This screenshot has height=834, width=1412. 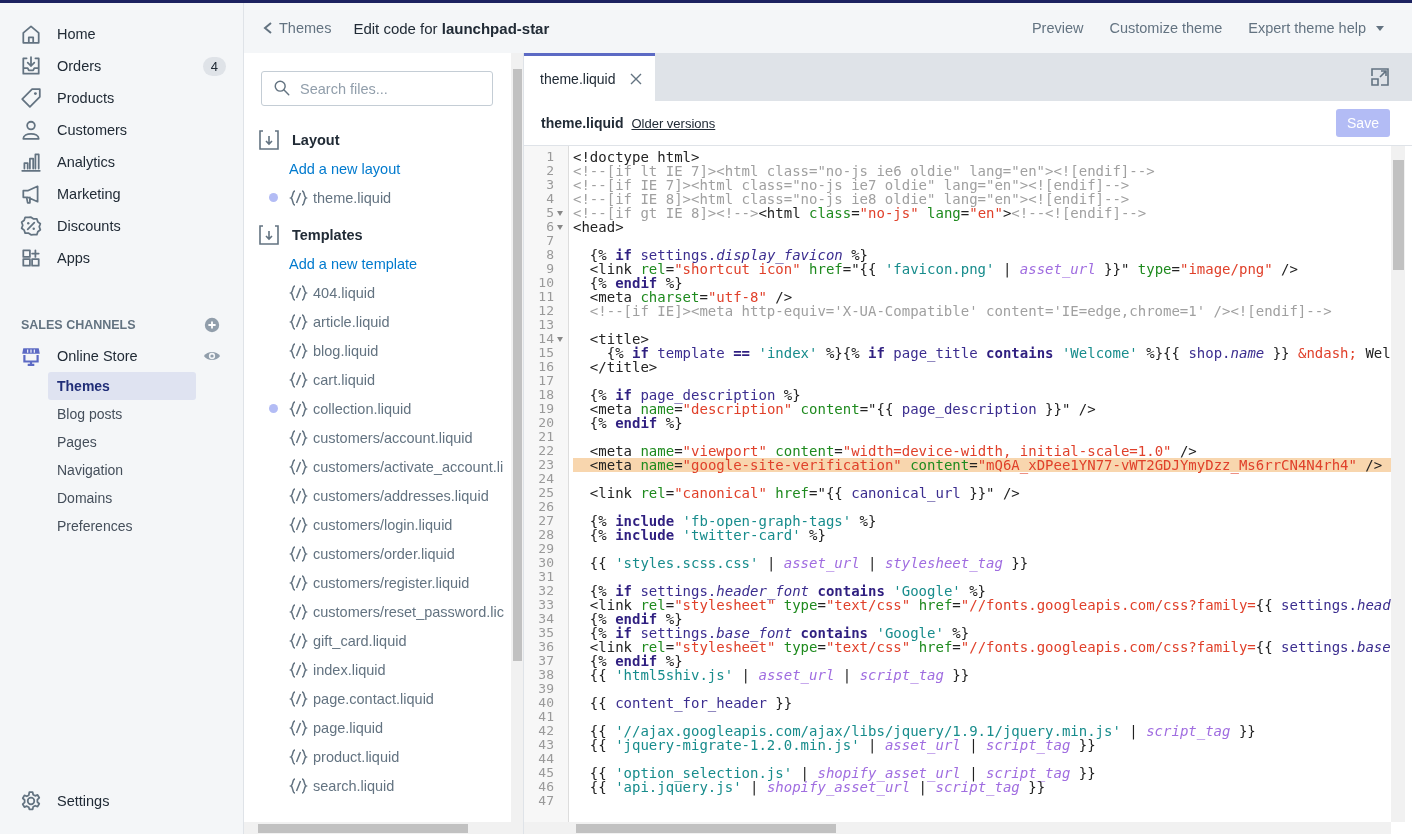 What do you see at coordinates (545, 605) in the screenshot?
I see `line-number: 33` at bounding box center [545, 605].